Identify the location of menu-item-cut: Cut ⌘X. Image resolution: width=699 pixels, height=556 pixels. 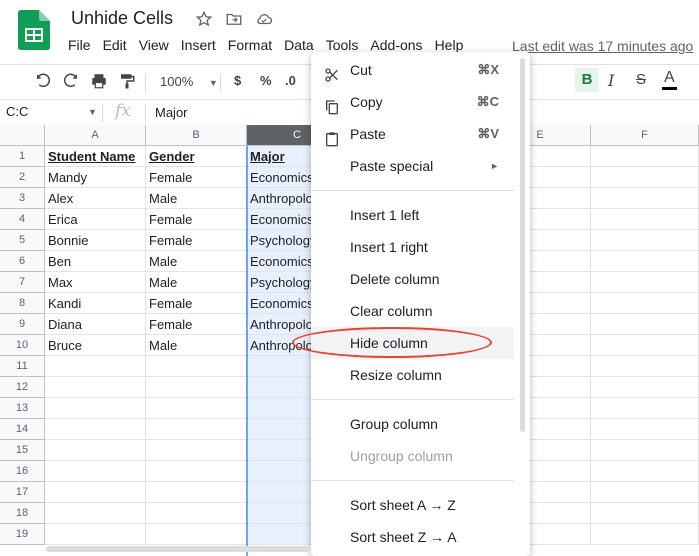
(420, 70).